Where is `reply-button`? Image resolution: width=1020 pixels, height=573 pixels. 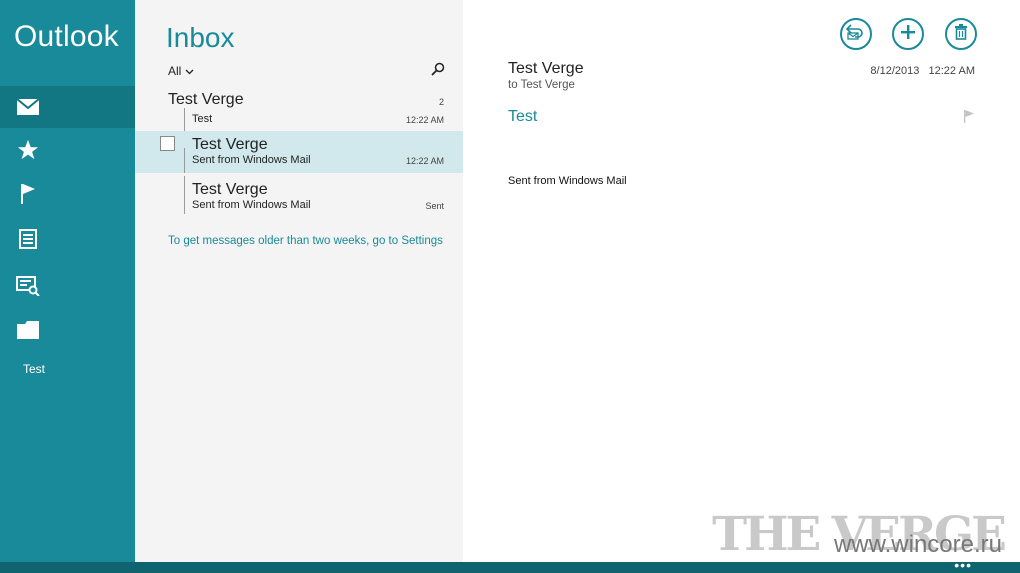 reply-button is located at coordinates (856, 34).